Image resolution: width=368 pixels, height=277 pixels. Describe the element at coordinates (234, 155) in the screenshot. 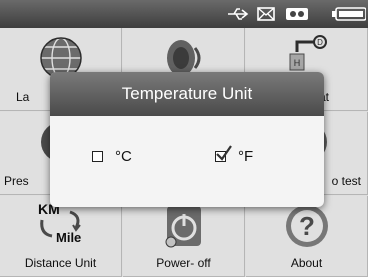

I see `option-fahrenheit: °F` at that location.